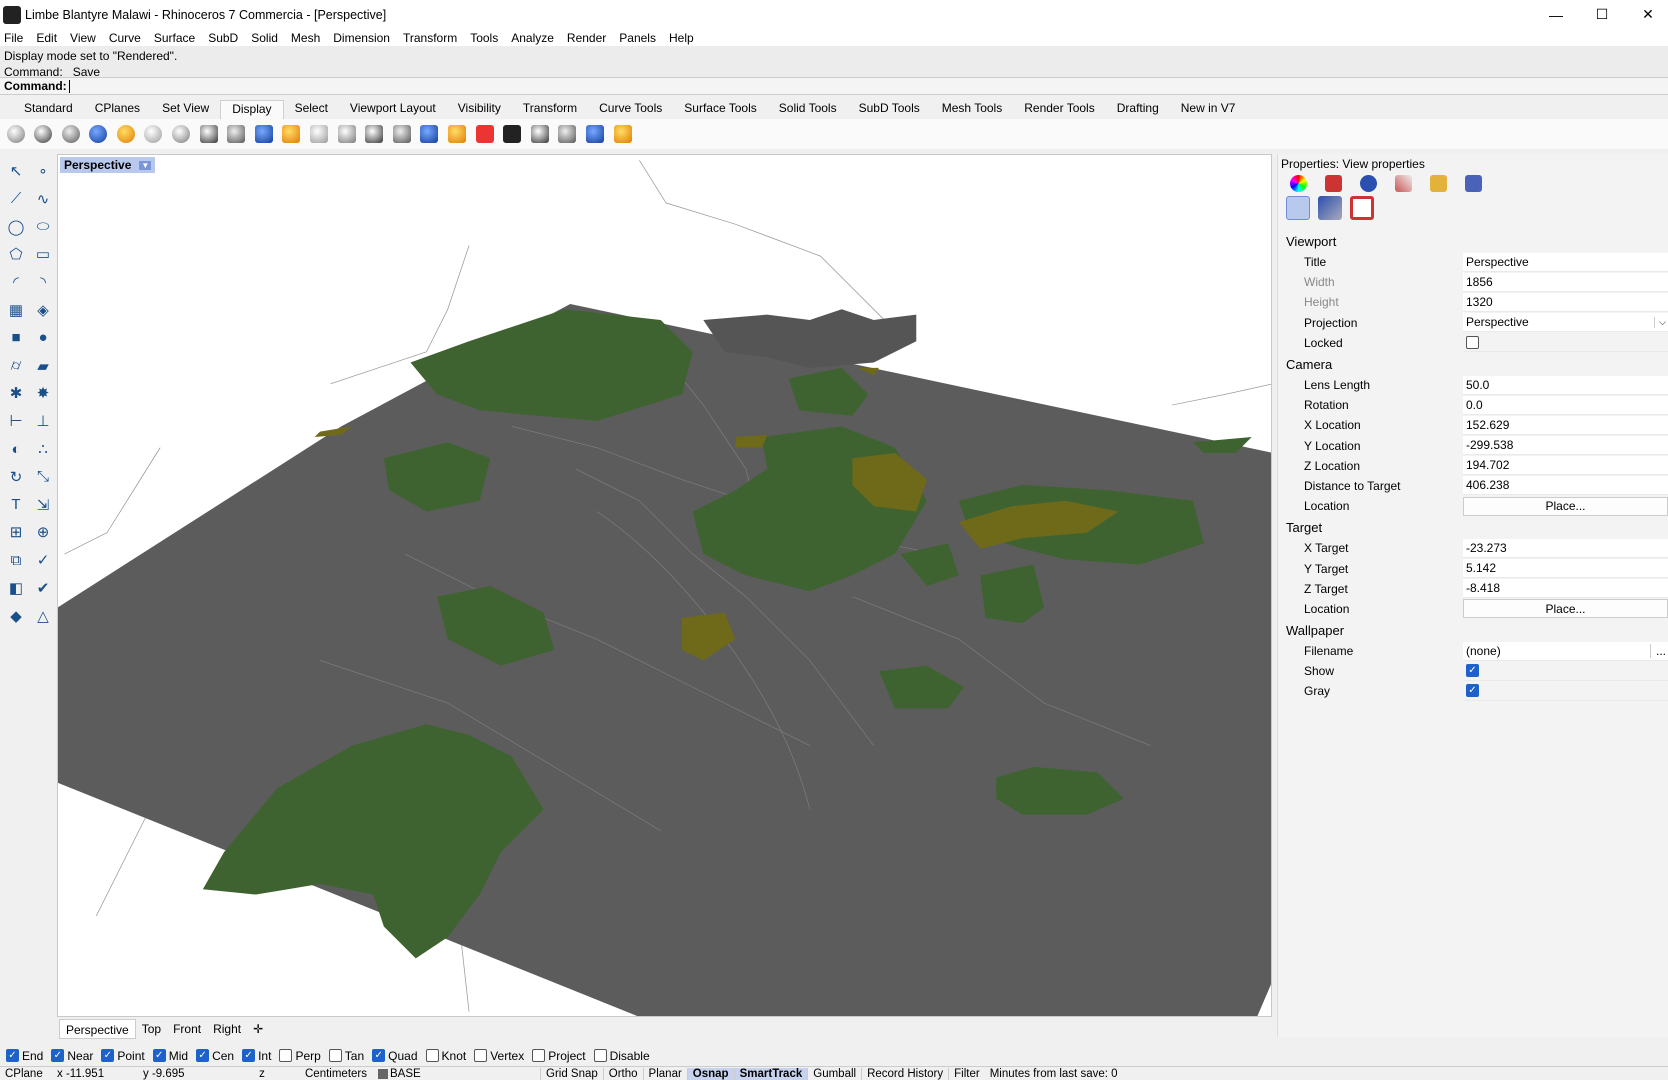 This screenshot has height=1080, width=1668. What do you see at coordinates (395, 1056) in the screenshot?
I see `osnap-quad: ✓ Quad` at bounding box center [395, 1056].